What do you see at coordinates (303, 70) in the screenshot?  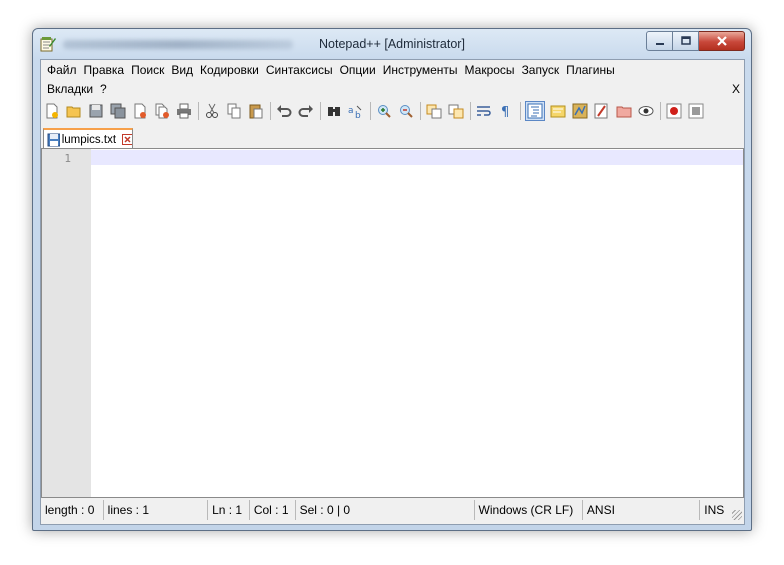 I see `menu-language: Синтаксисы` at bounding box center [303, 70].